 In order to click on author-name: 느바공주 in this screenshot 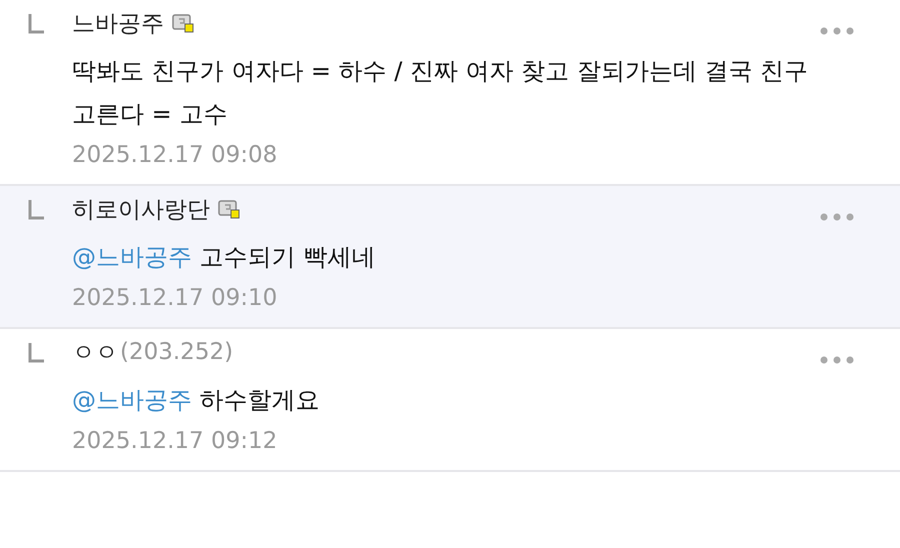, I will do `click(118, 23)`.